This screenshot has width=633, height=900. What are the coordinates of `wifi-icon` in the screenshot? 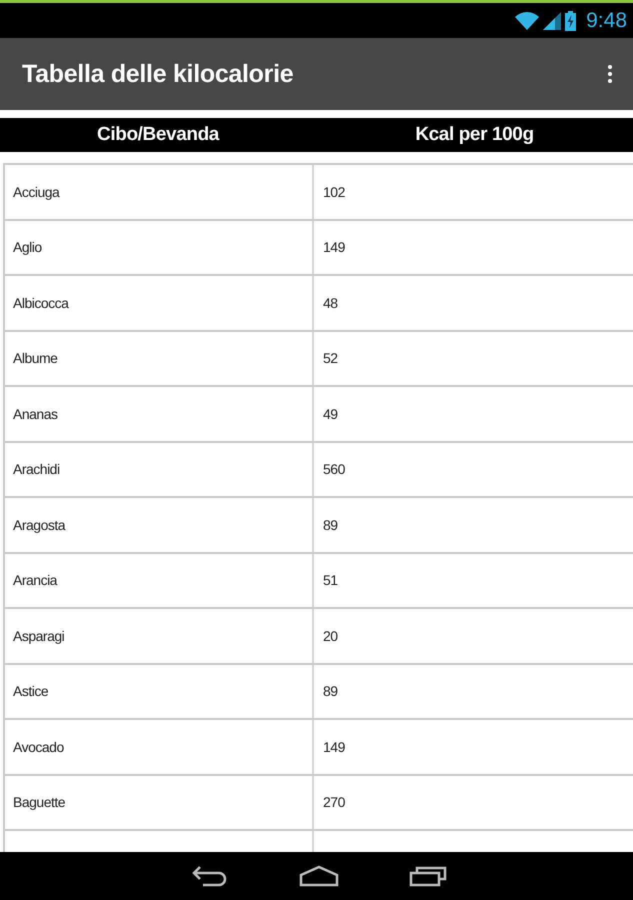 It's located at (527, 21).